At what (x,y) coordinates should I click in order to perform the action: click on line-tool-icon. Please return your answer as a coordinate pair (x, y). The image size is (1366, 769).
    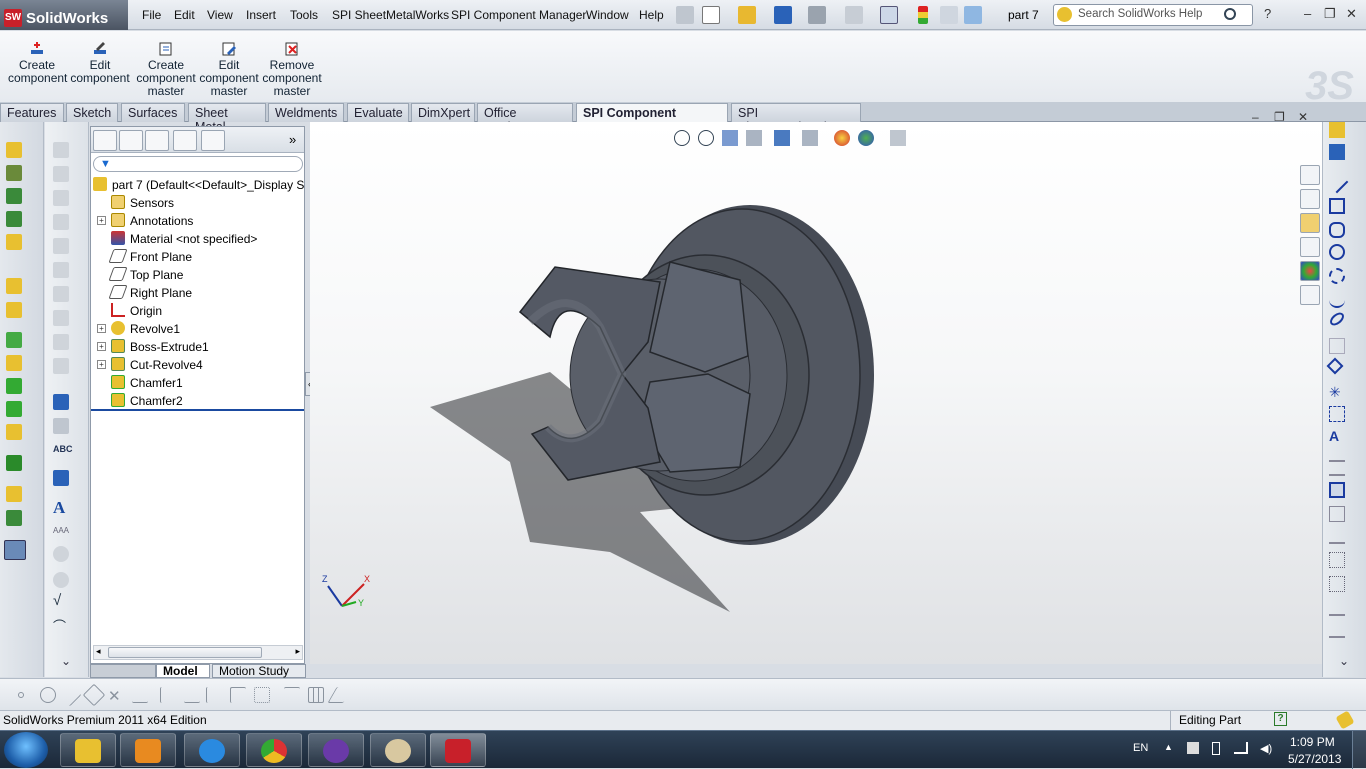
    Looking at the image, I should click on (1337, 182).